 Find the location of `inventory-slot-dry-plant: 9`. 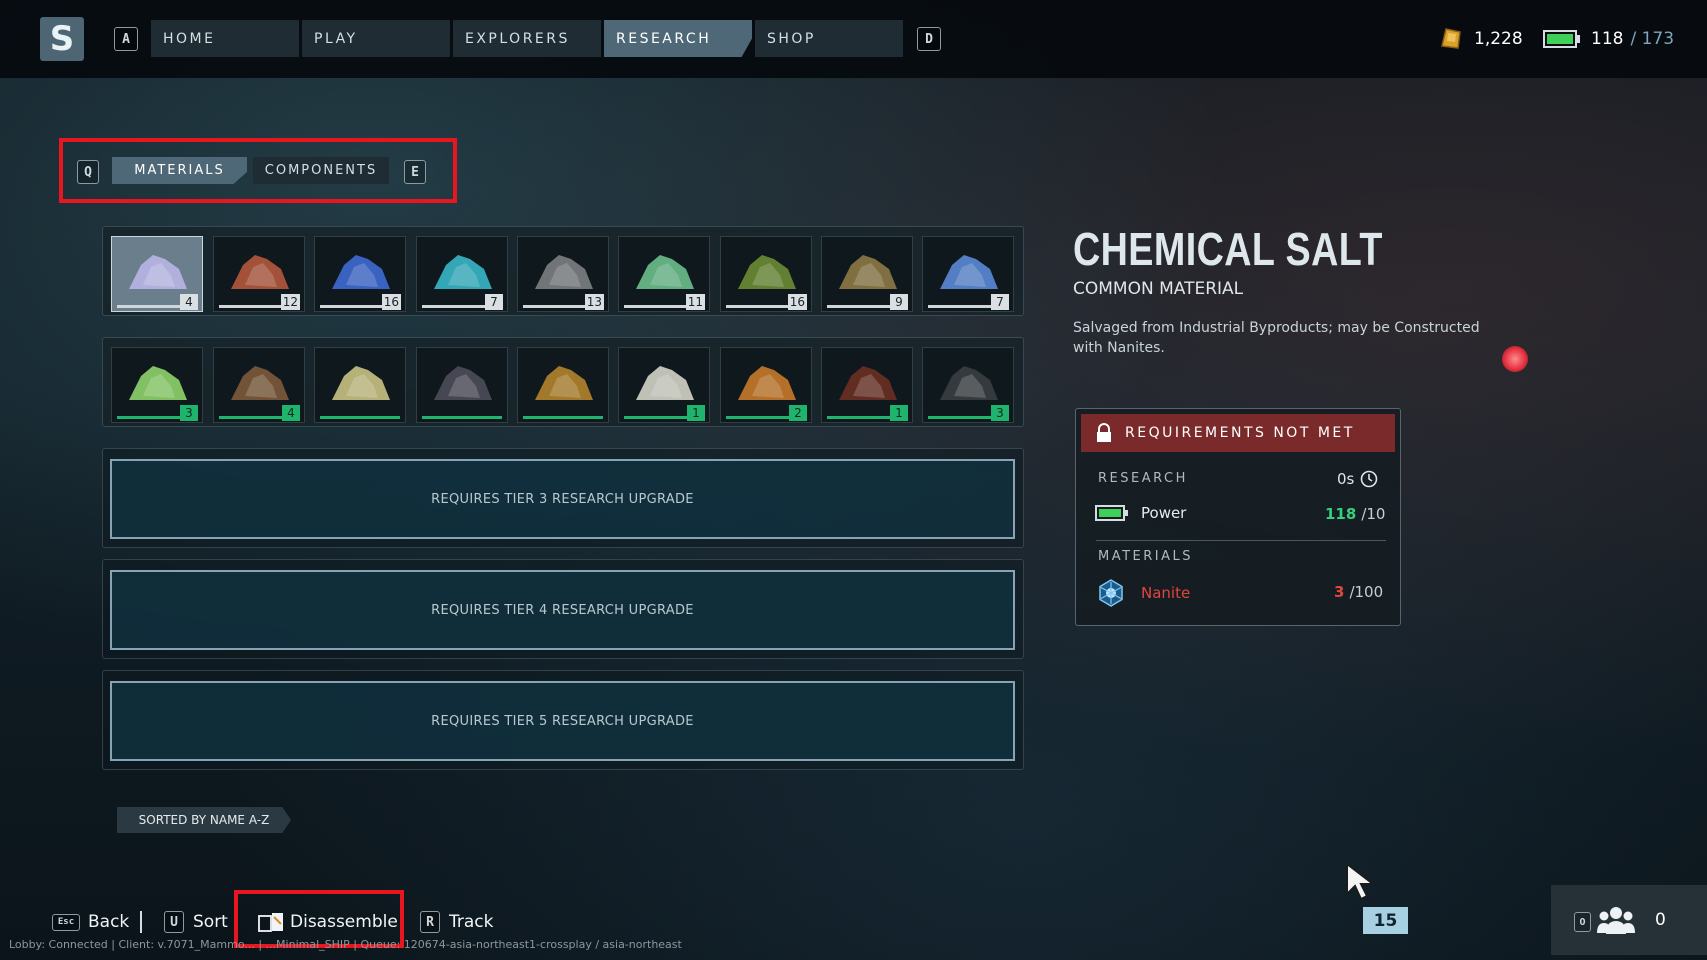

inventory-slot-dry-plant: 9 is located at coordinates (867, 274).